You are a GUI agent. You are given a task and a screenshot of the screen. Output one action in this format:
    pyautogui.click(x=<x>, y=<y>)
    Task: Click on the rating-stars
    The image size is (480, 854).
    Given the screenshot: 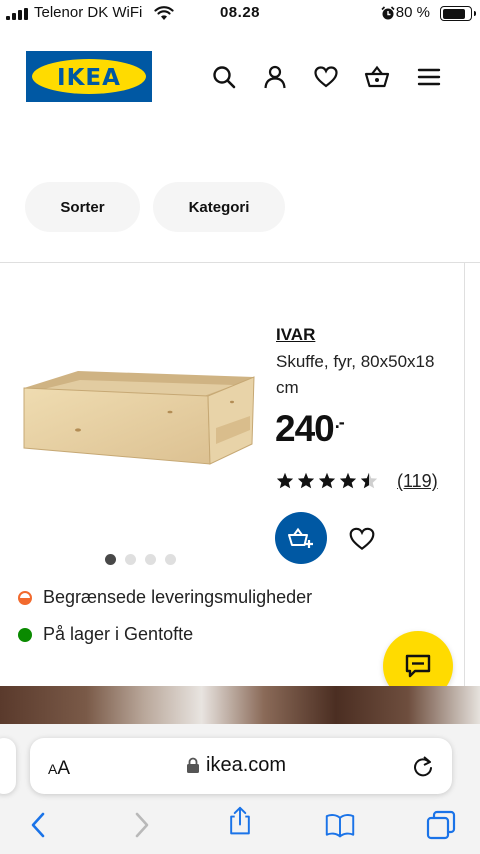 What is the action you would take?
    pyautogui.click(x=327, y=480)
    